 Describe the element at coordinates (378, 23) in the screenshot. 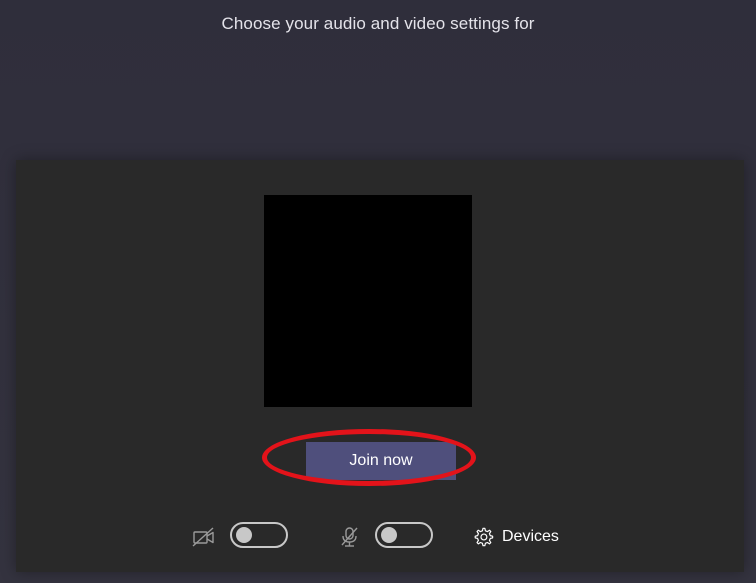

I see `page-title: Choose your audio and video settings for` at that location.